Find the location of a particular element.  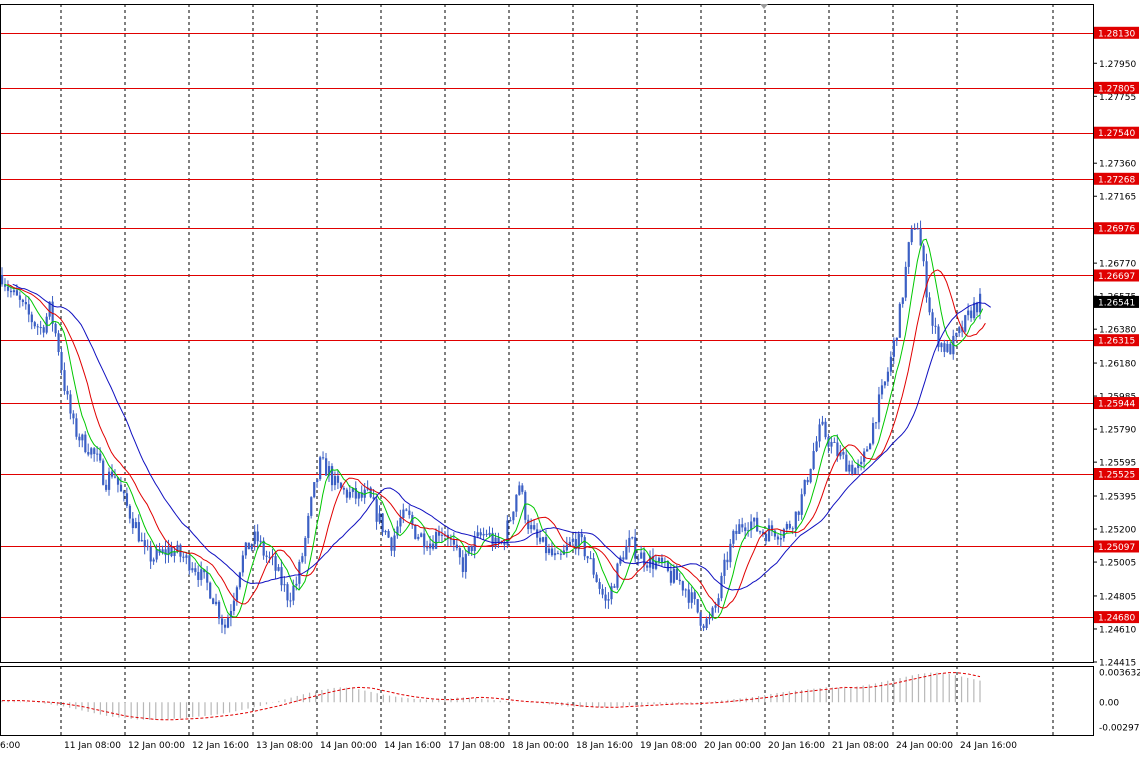

price-tick-label: 1.27950 is located at coordinates (1117, 65).